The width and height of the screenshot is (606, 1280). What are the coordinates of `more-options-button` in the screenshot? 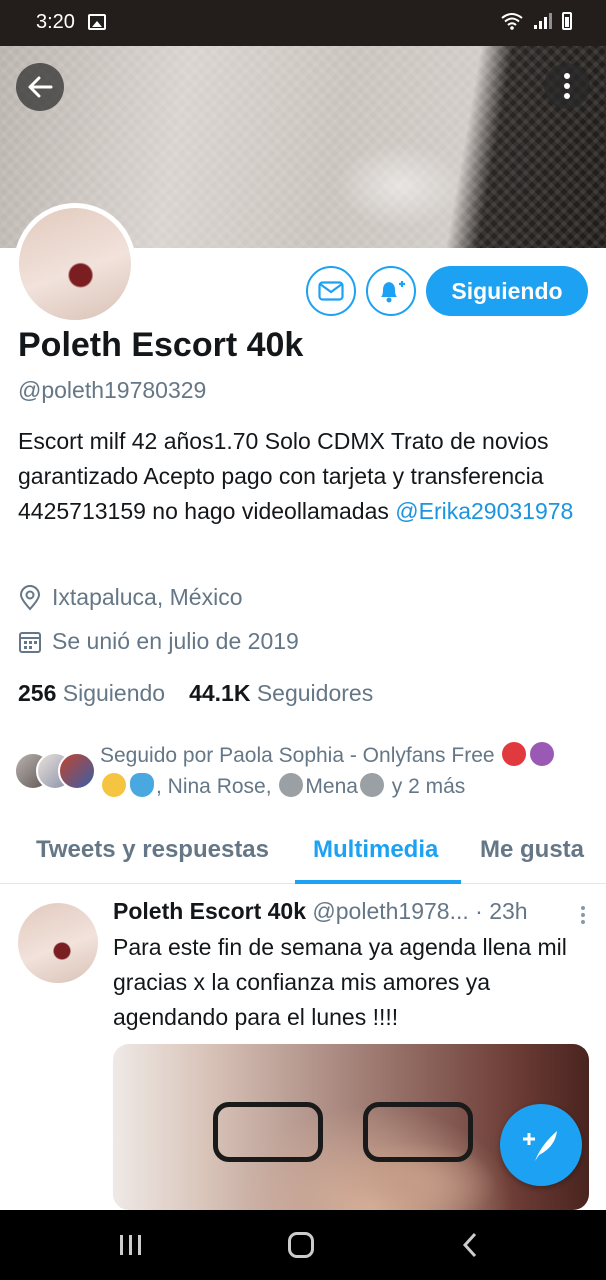 It's located at (567, 86).